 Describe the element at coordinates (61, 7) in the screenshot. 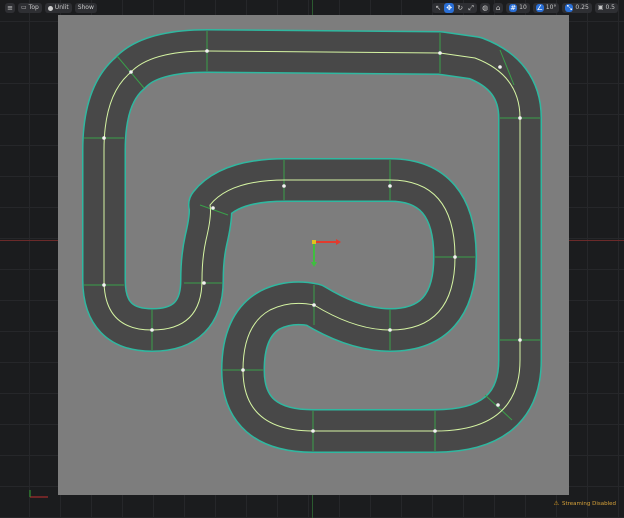

I see `lit-mode-label: Unlit` at that location.